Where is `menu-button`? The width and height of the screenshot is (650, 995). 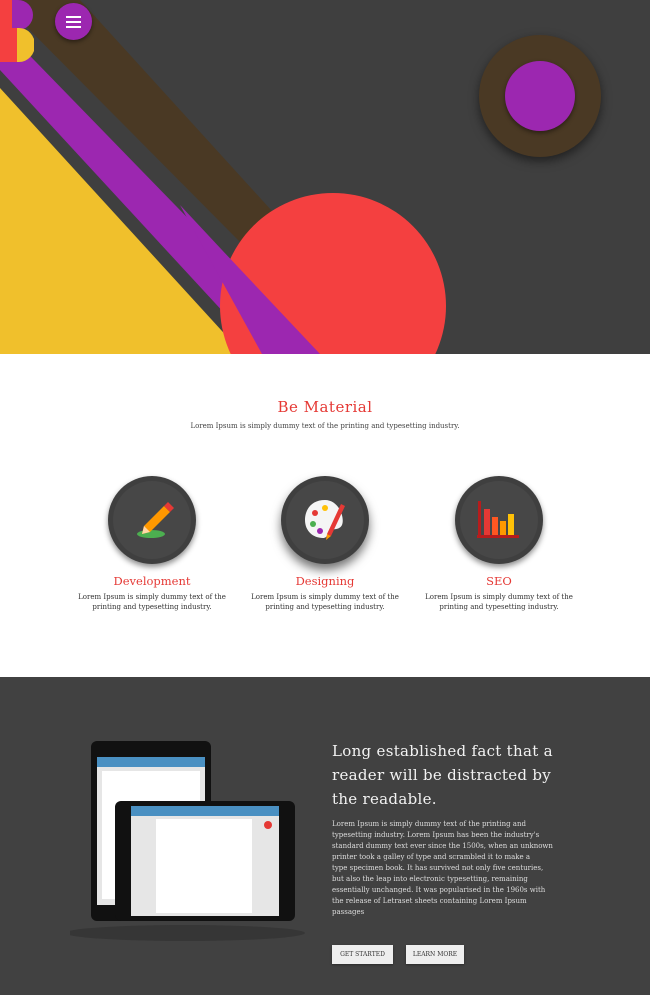 menu-button is located at coordinates (73, 21).